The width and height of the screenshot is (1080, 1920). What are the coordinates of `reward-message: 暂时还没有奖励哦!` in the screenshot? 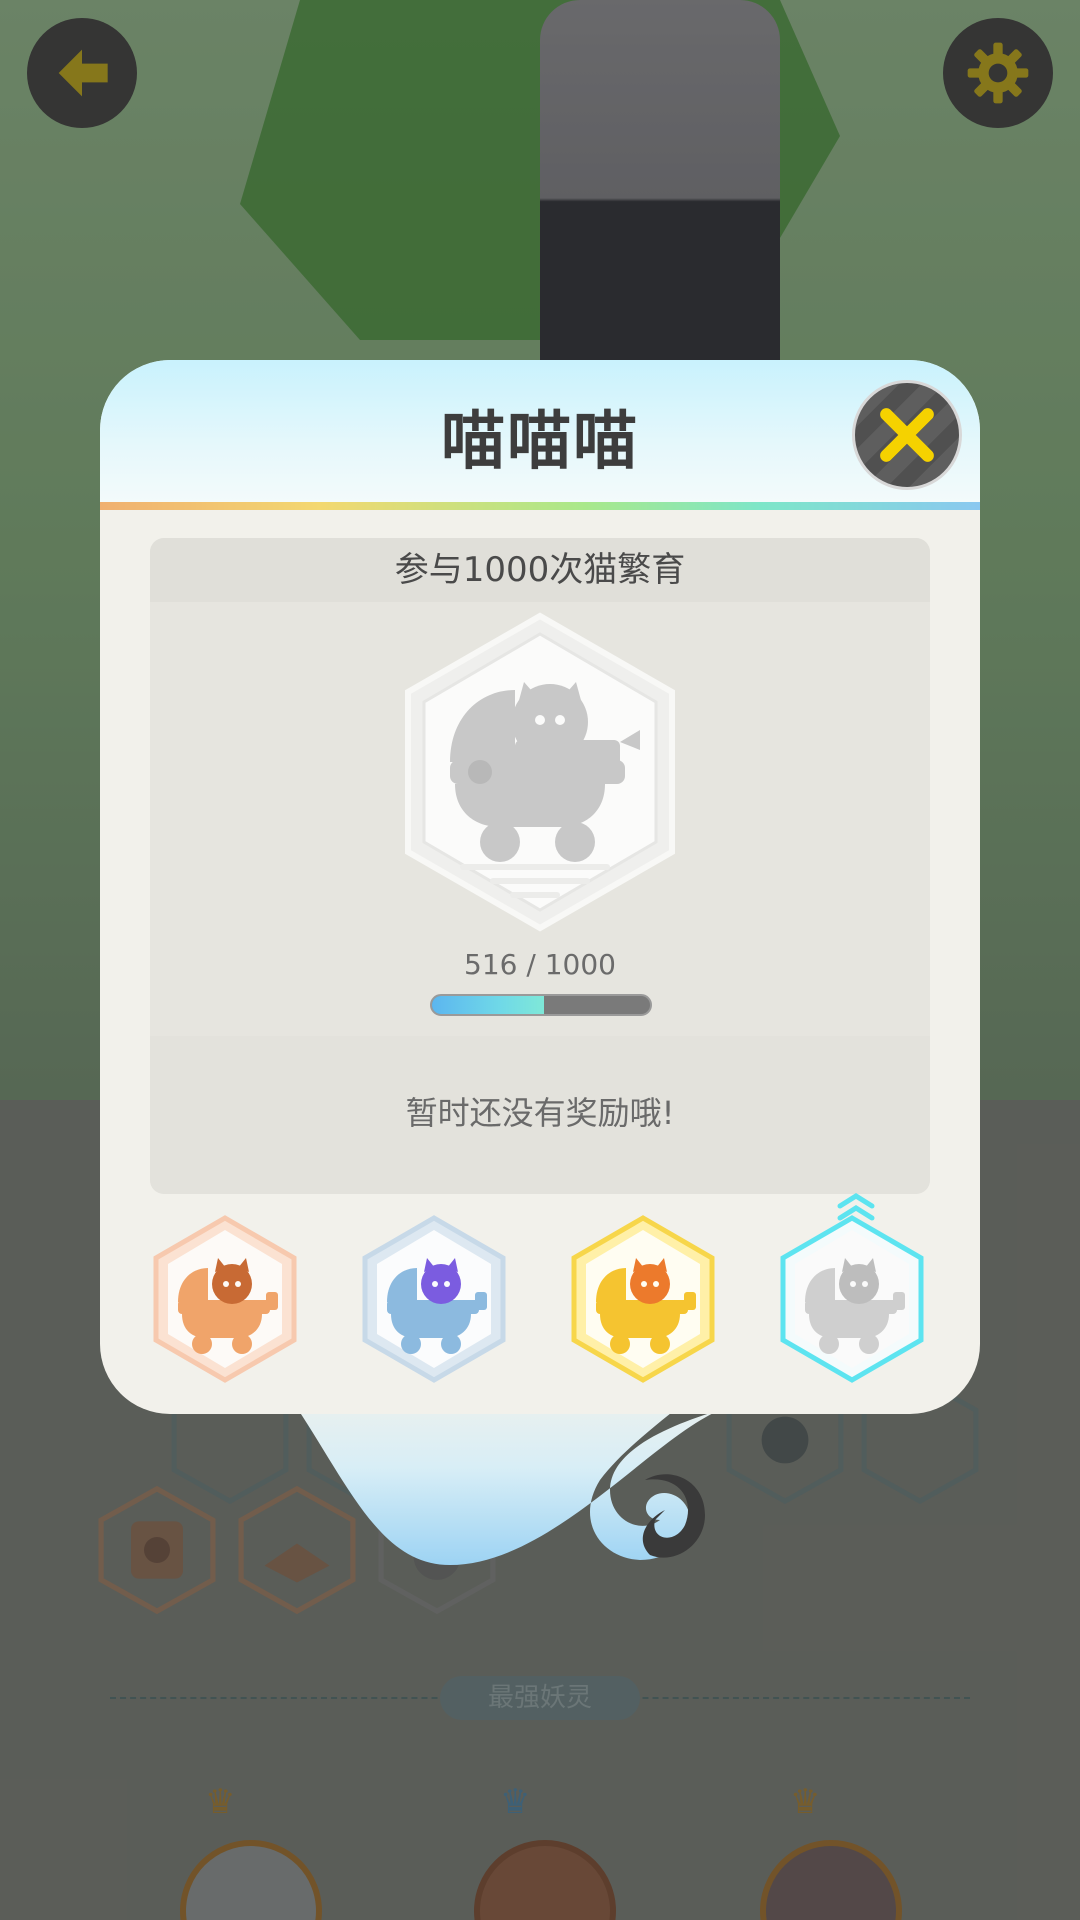 It's located at (540, 1113).